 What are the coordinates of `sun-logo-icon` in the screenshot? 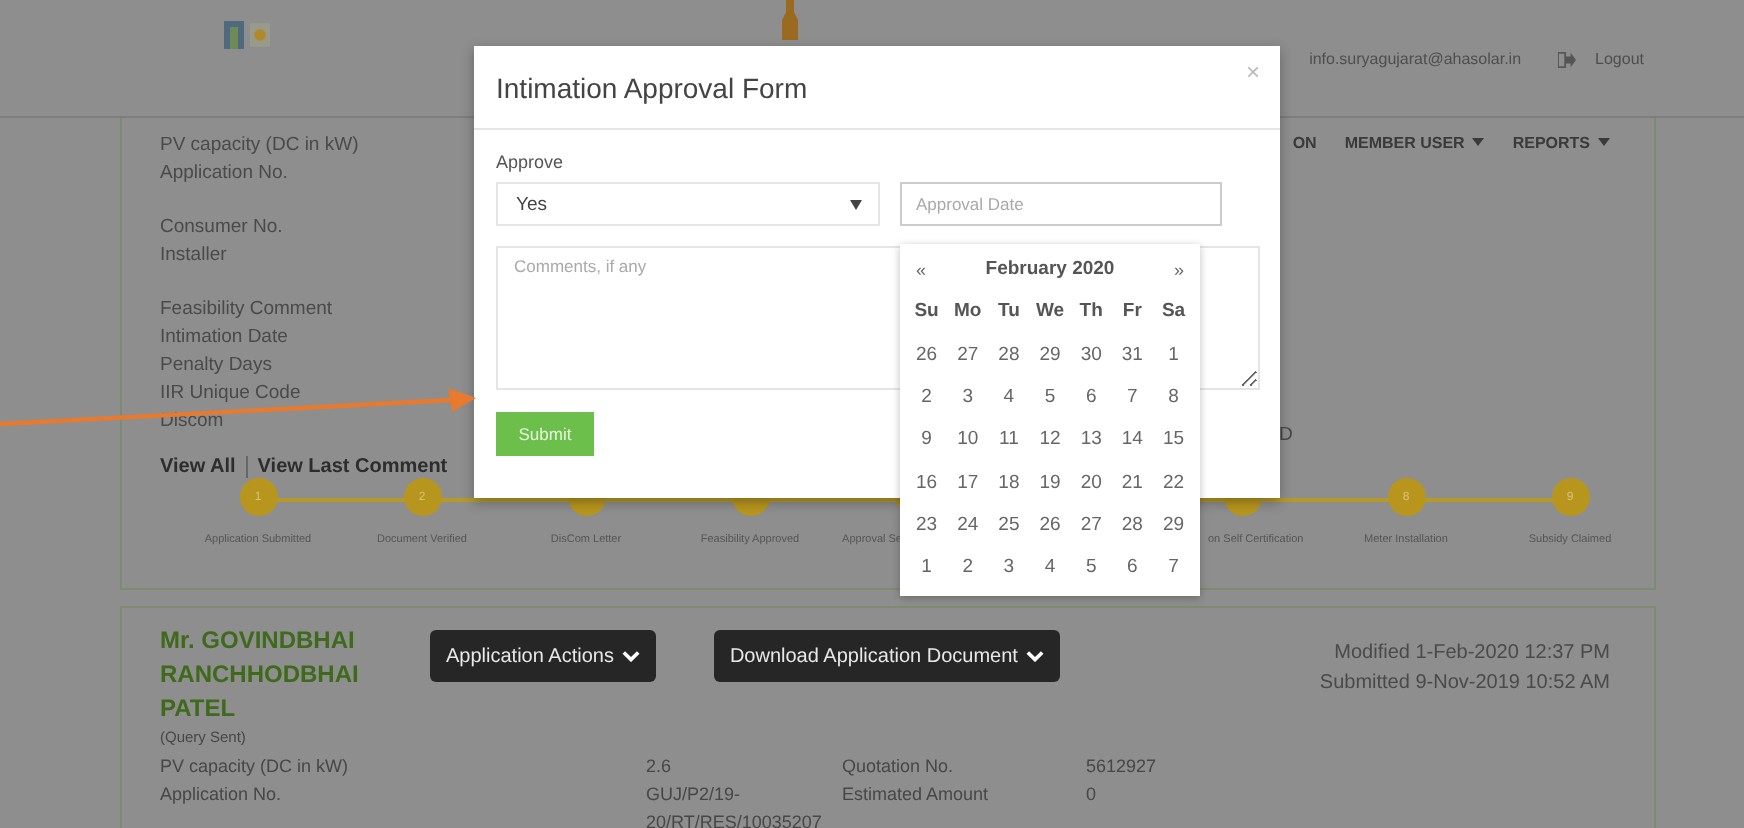 It's located at (260, 35).